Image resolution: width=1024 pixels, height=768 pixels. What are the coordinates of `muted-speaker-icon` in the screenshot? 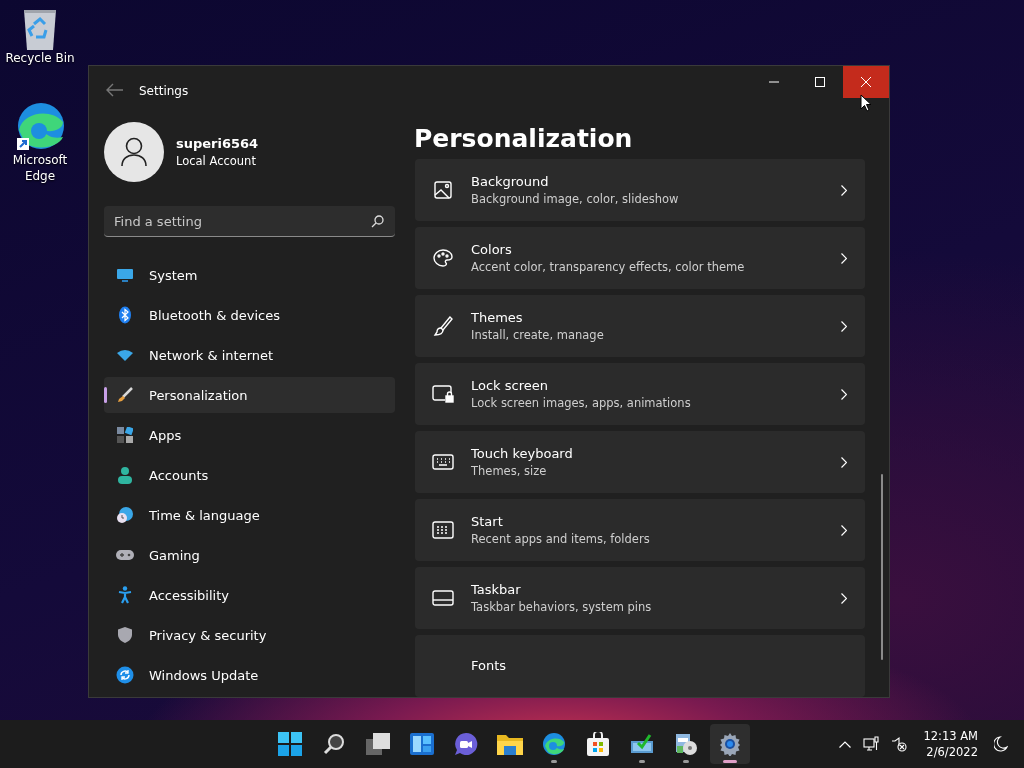 It's located at (899, 744).